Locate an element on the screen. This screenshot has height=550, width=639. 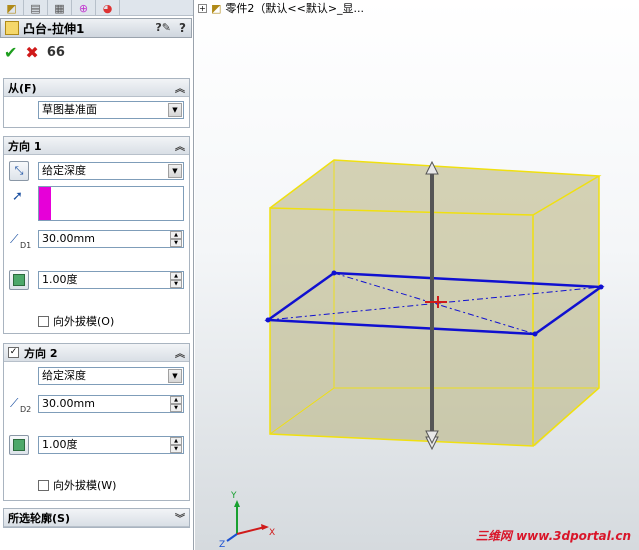
depth-d2-label: D2 is located at coordinates (26, 409).